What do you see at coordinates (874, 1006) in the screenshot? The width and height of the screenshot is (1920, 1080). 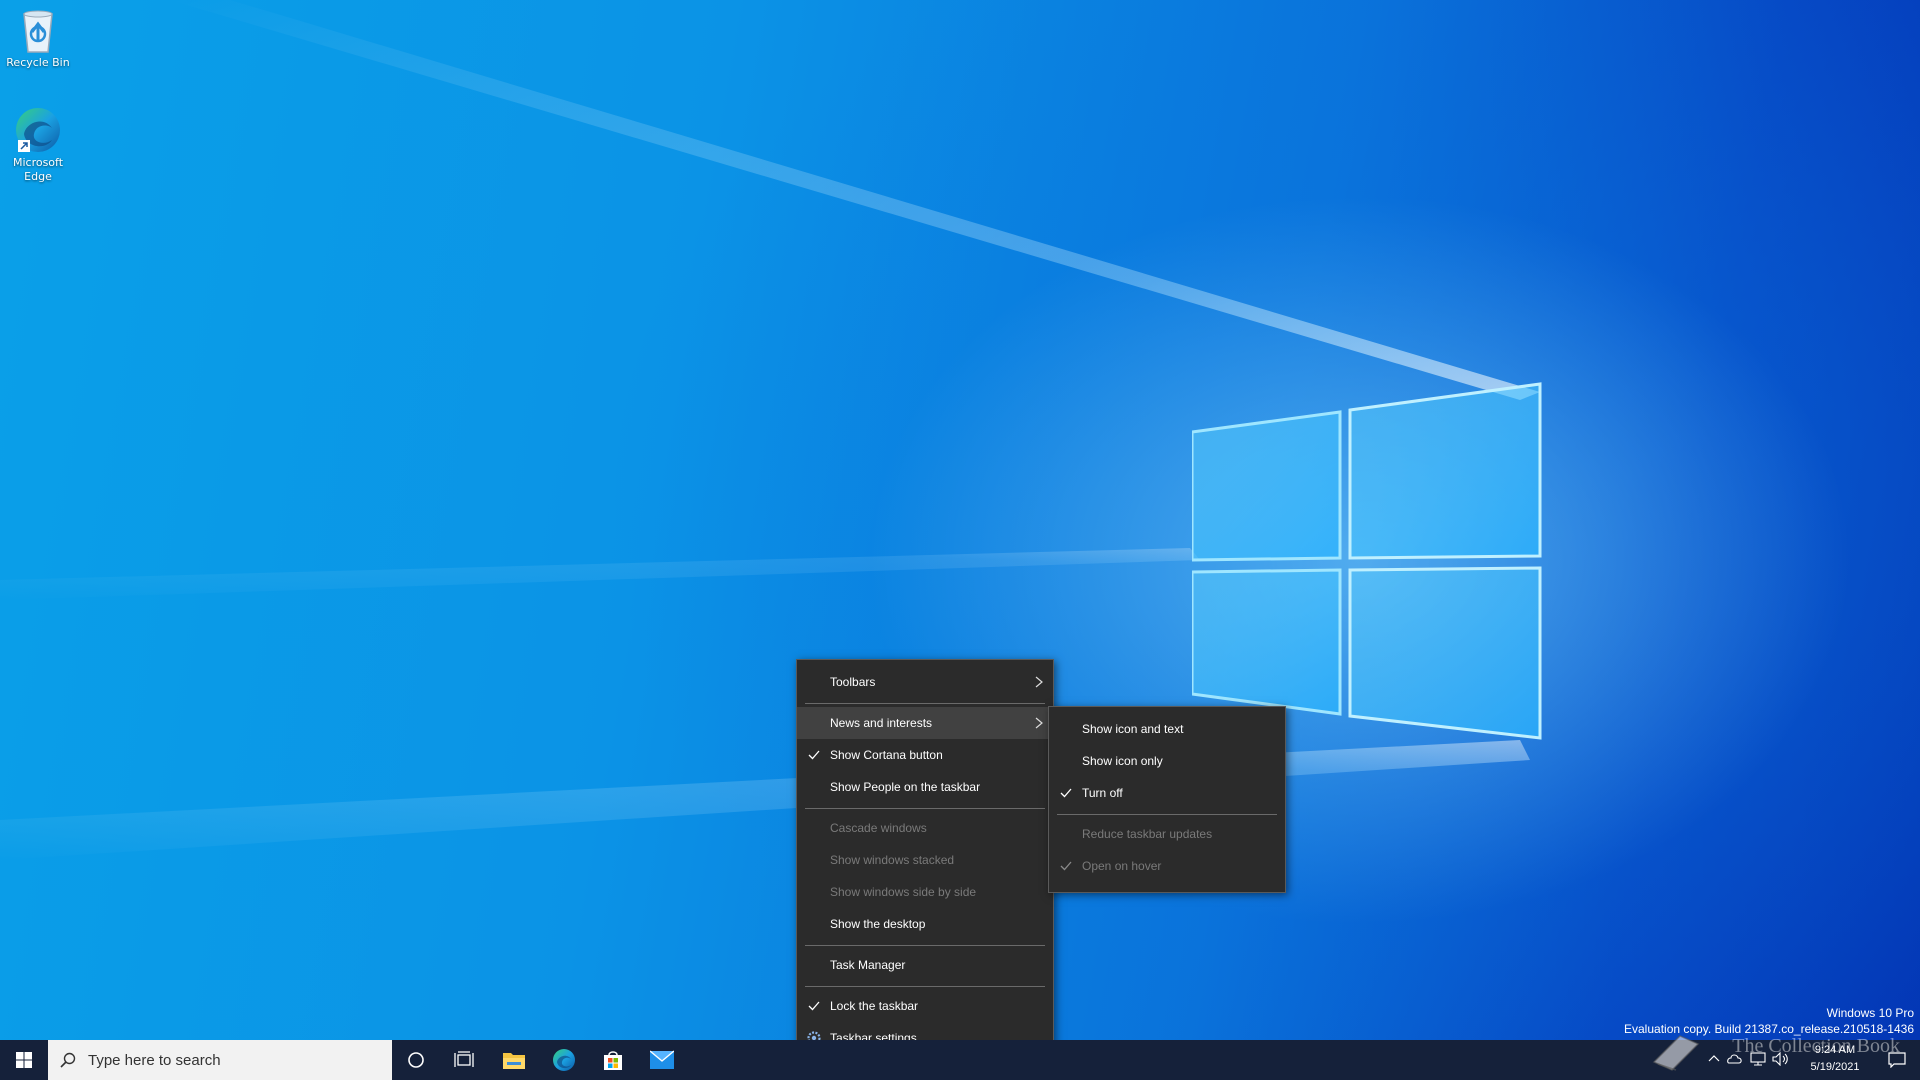 I see `menu-item-label: Lock the taskbar` at bounding box center [874, 1006].